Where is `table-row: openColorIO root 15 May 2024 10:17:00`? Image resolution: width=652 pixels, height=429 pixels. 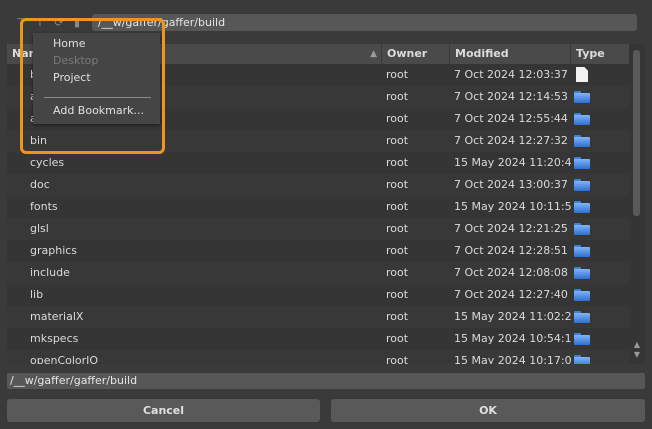 table-row: openColorIO root 15 May 2024 10:17:00 is located at coordinates (318, 357).